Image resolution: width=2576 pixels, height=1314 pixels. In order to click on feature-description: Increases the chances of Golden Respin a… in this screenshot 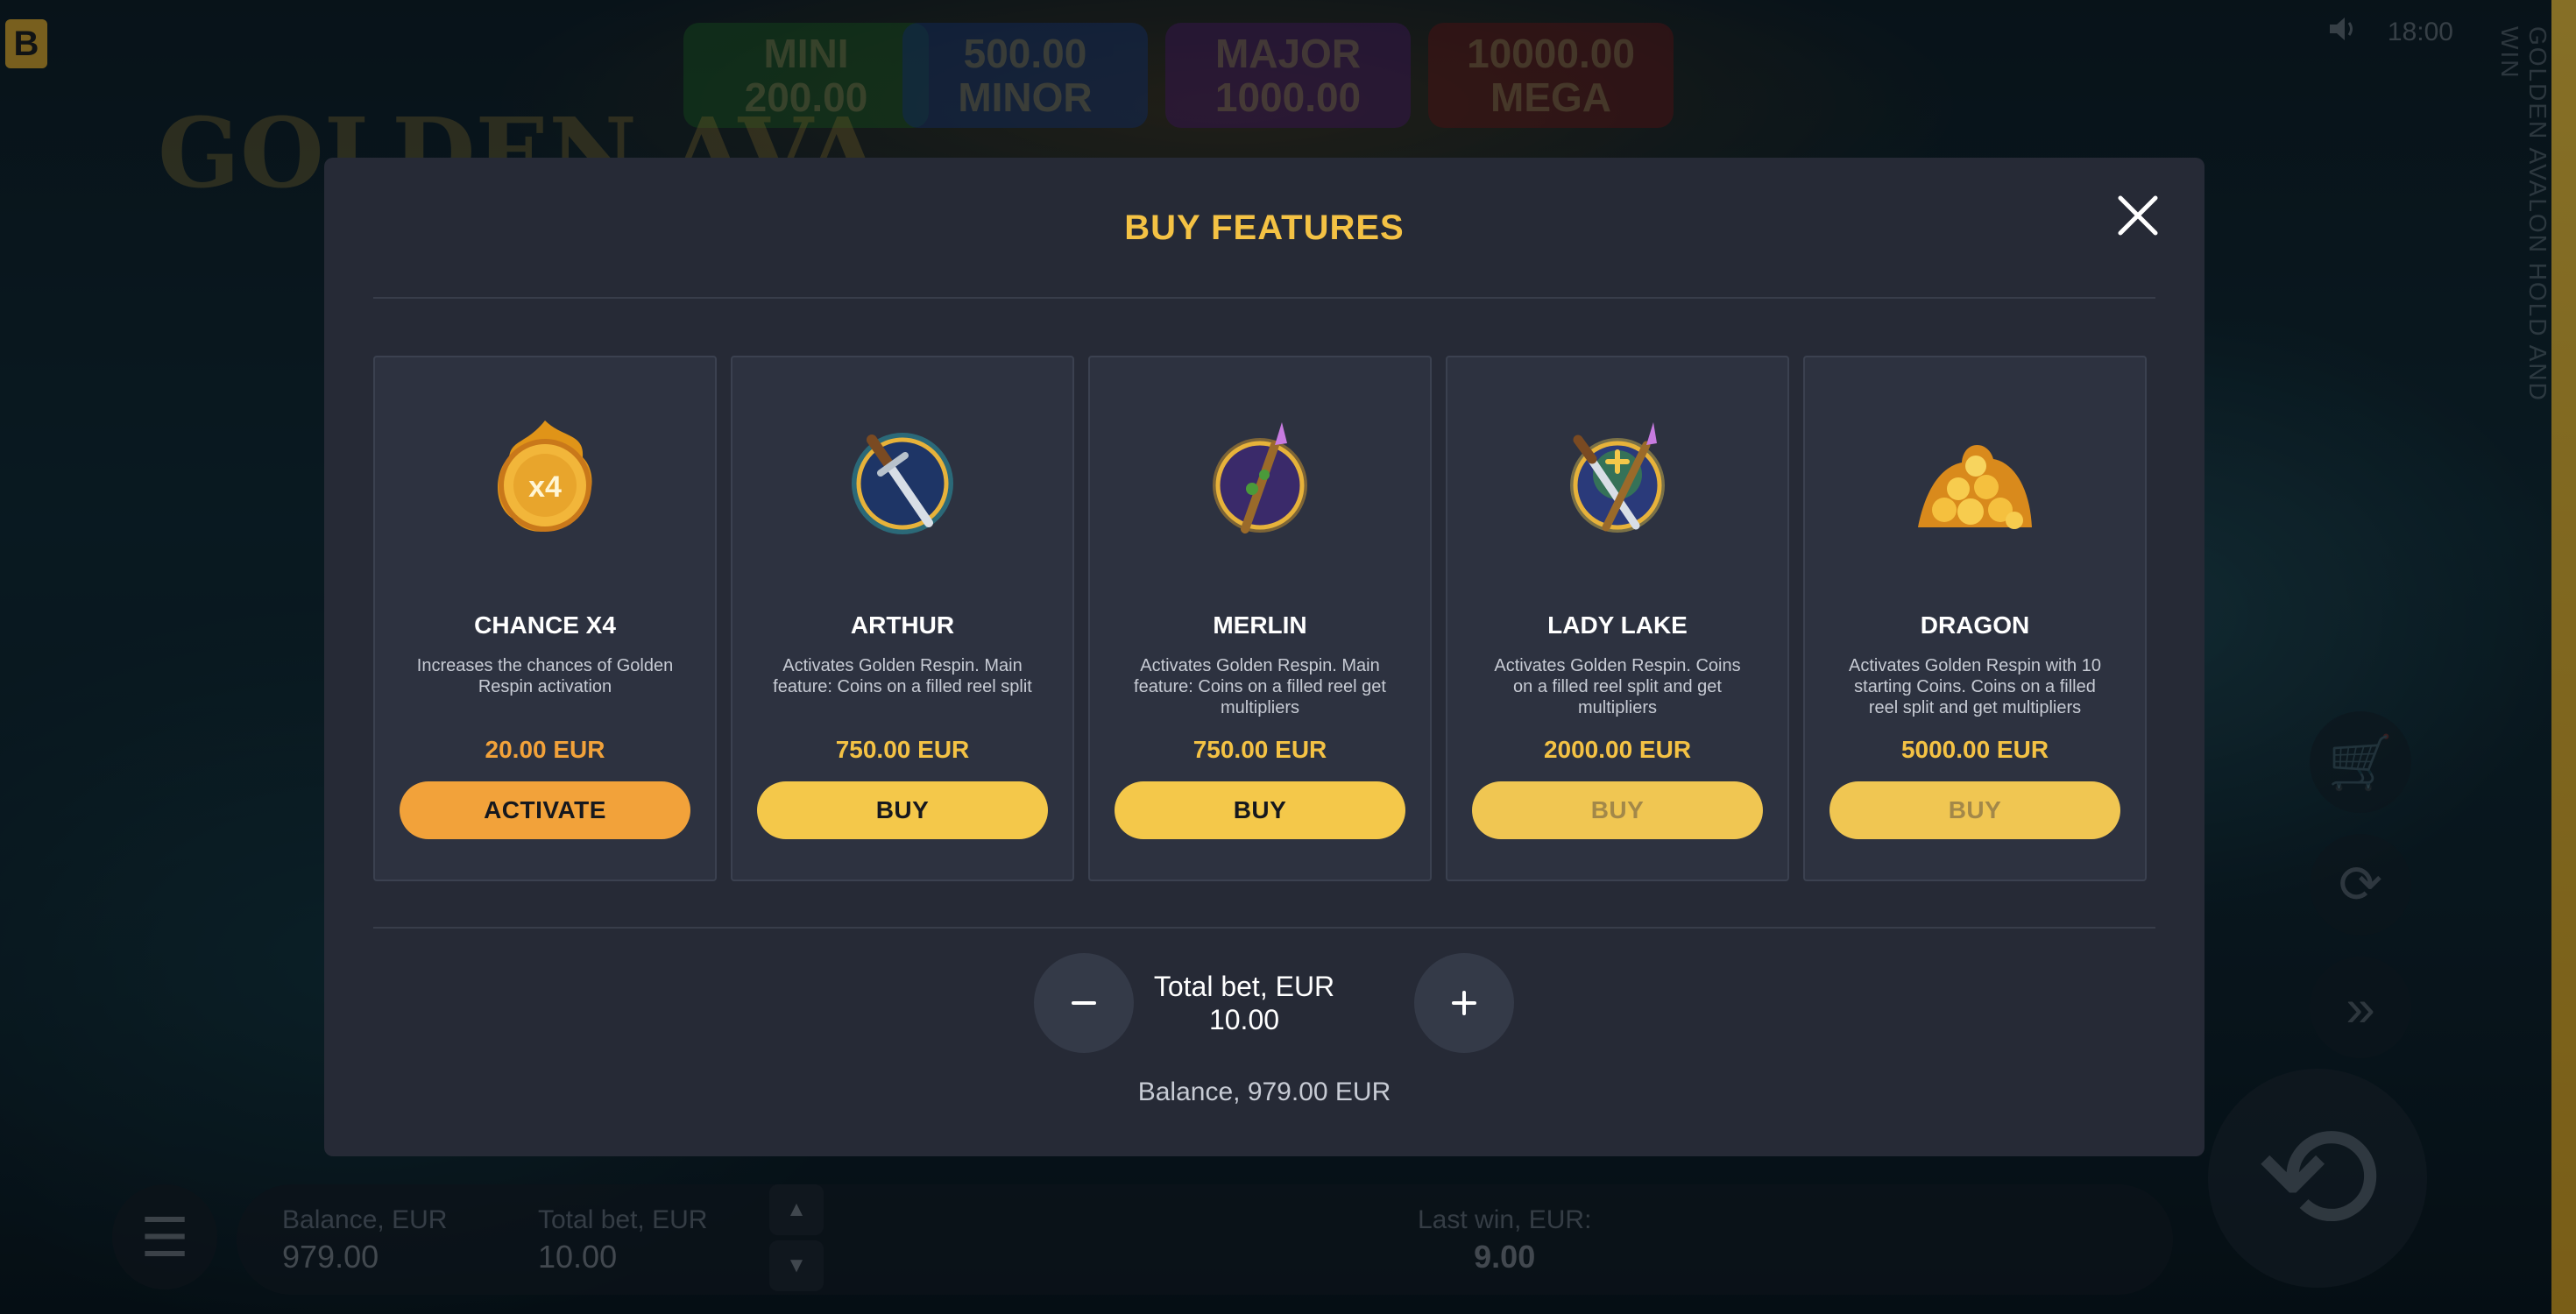, I will do `click(545, 676)`.